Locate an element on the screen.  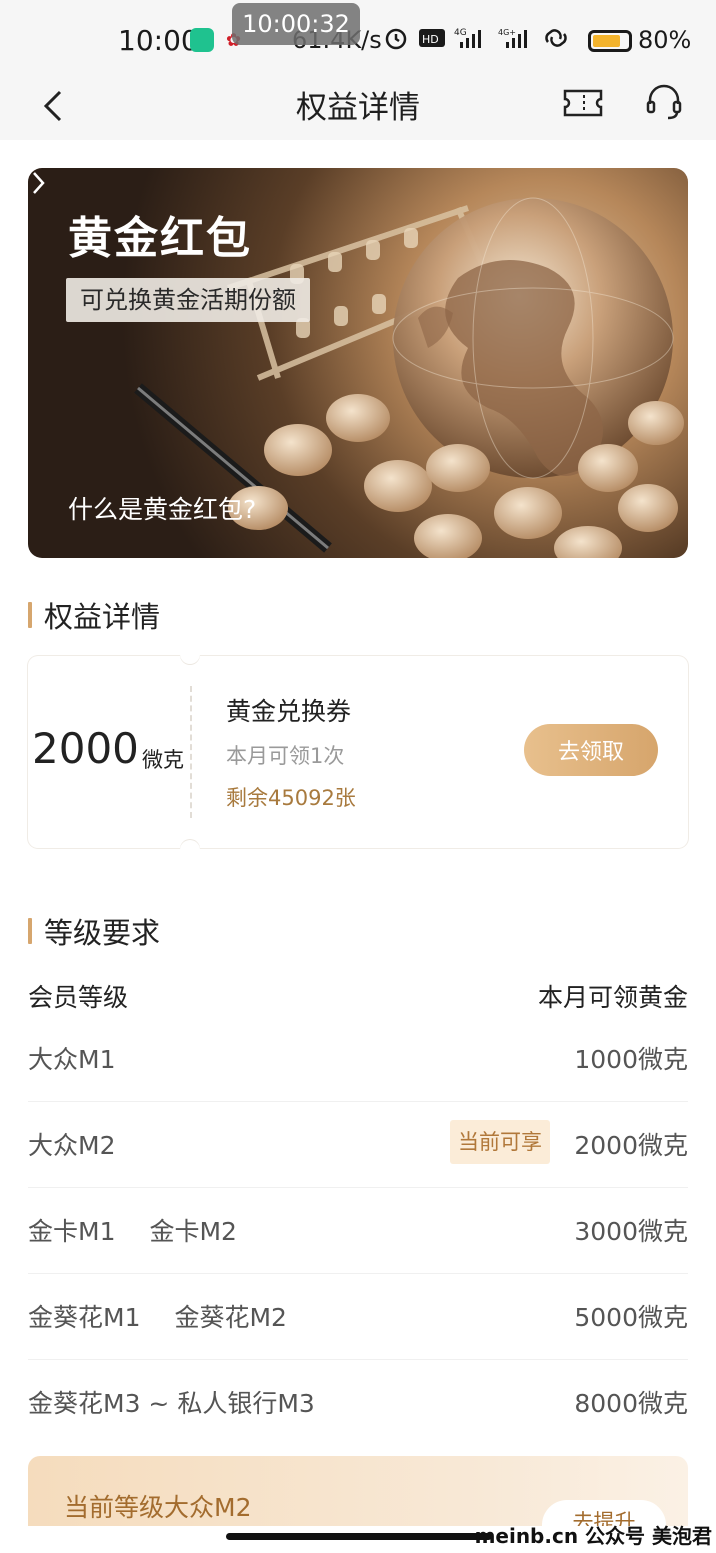
coupon-unit: 微克 is located at coordinates (163, 760).